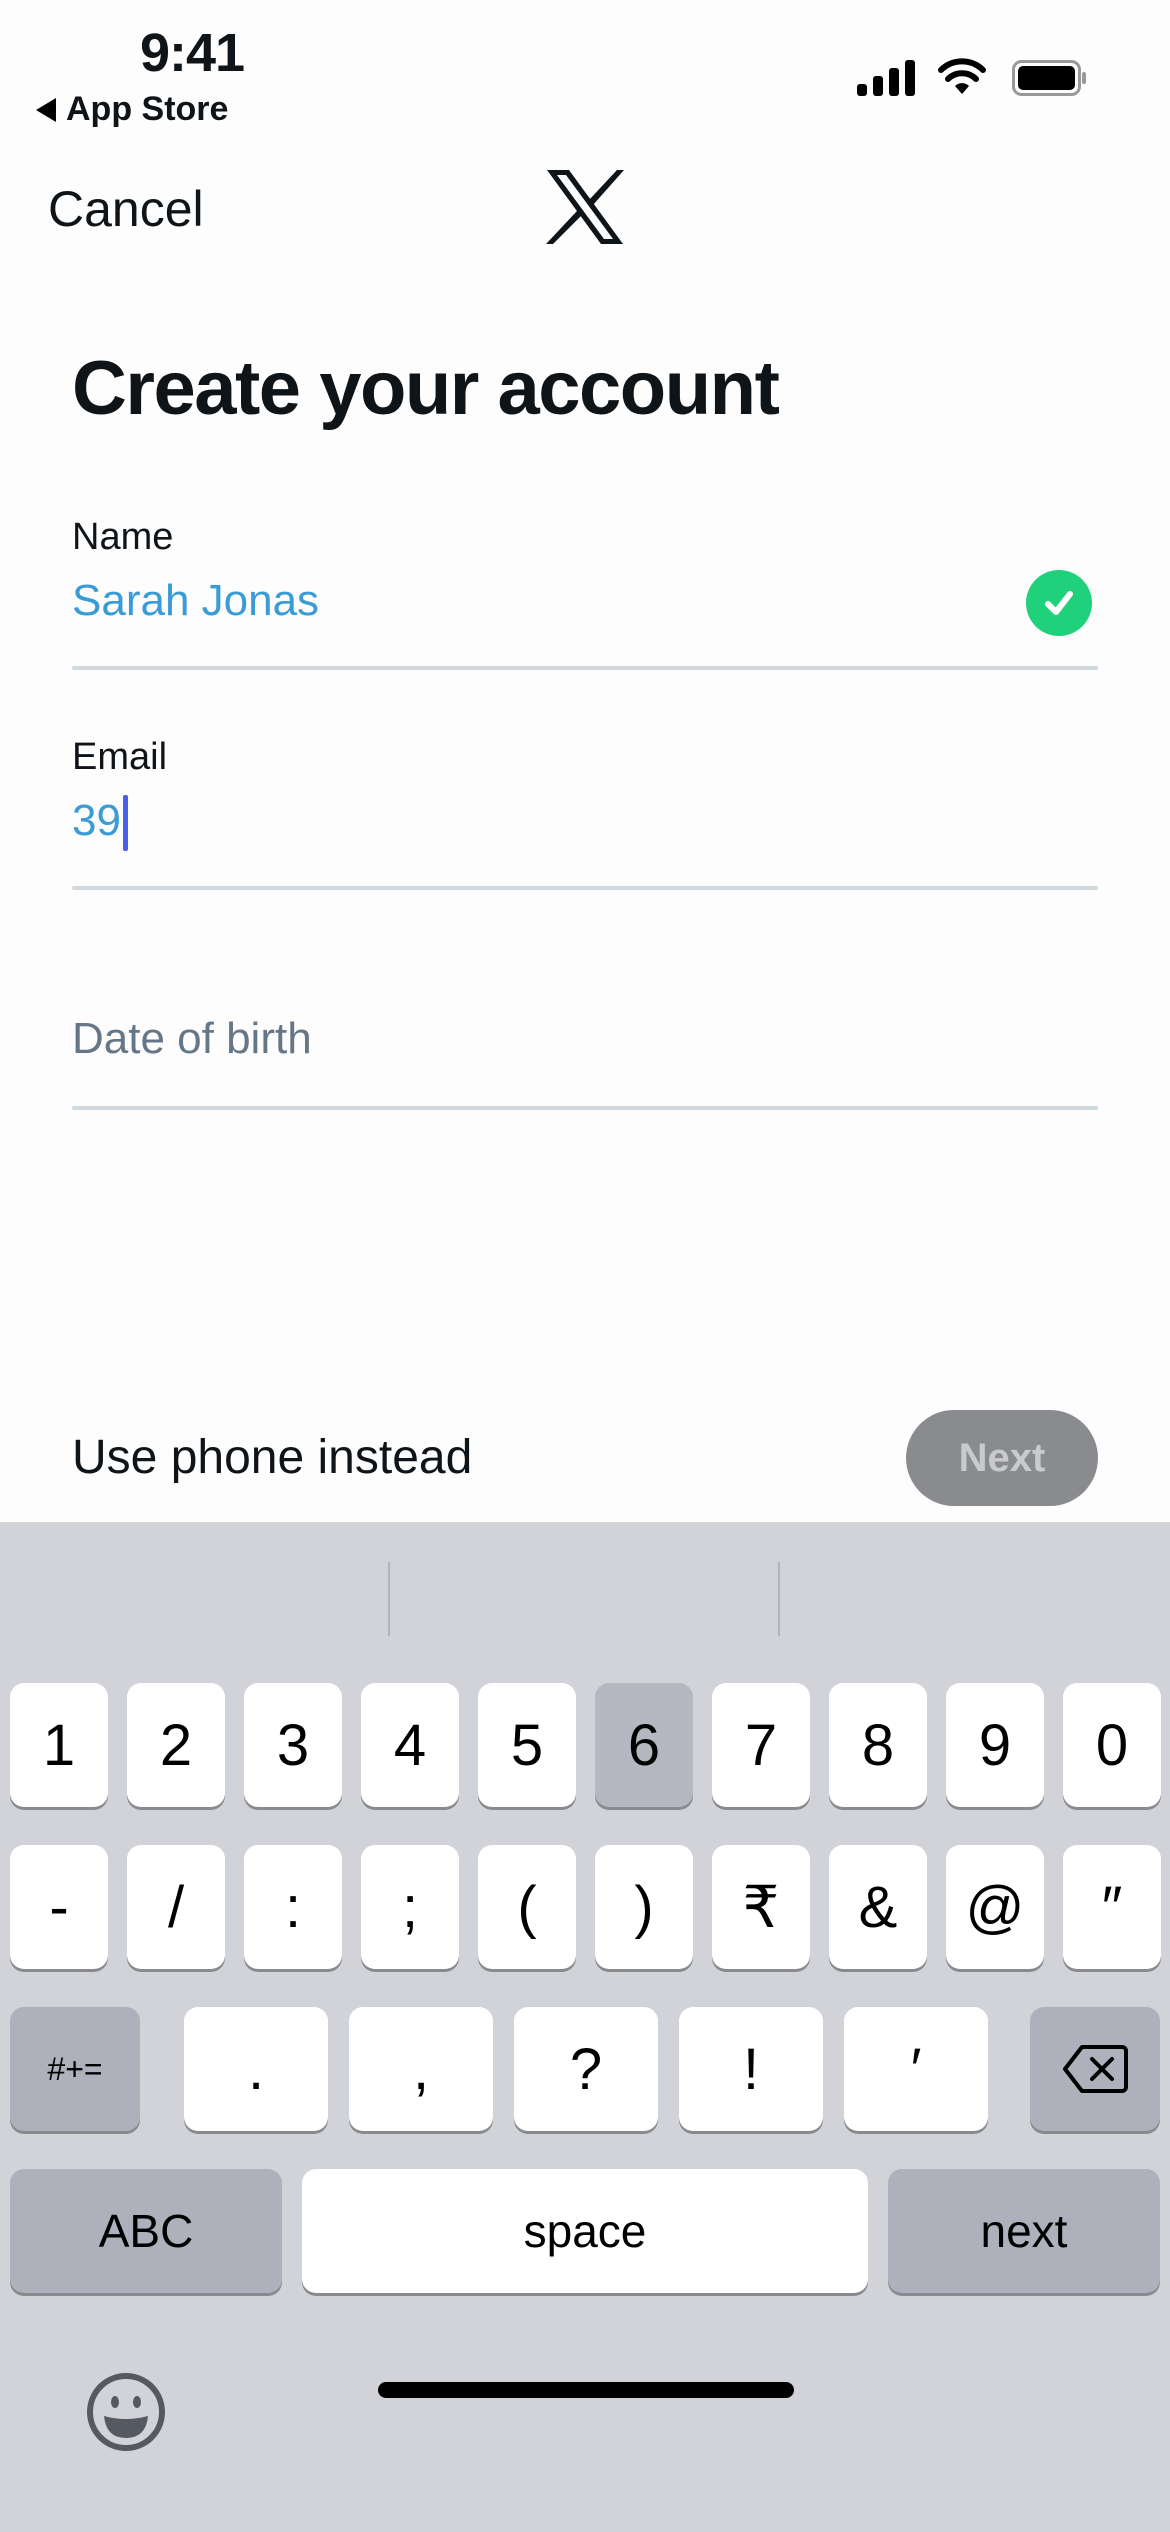 The width and height of the screenshot is (1170, 2532). Describe the element at coordinates (147, 109) in the screenshot. I see `back-label: App Store` at that location.